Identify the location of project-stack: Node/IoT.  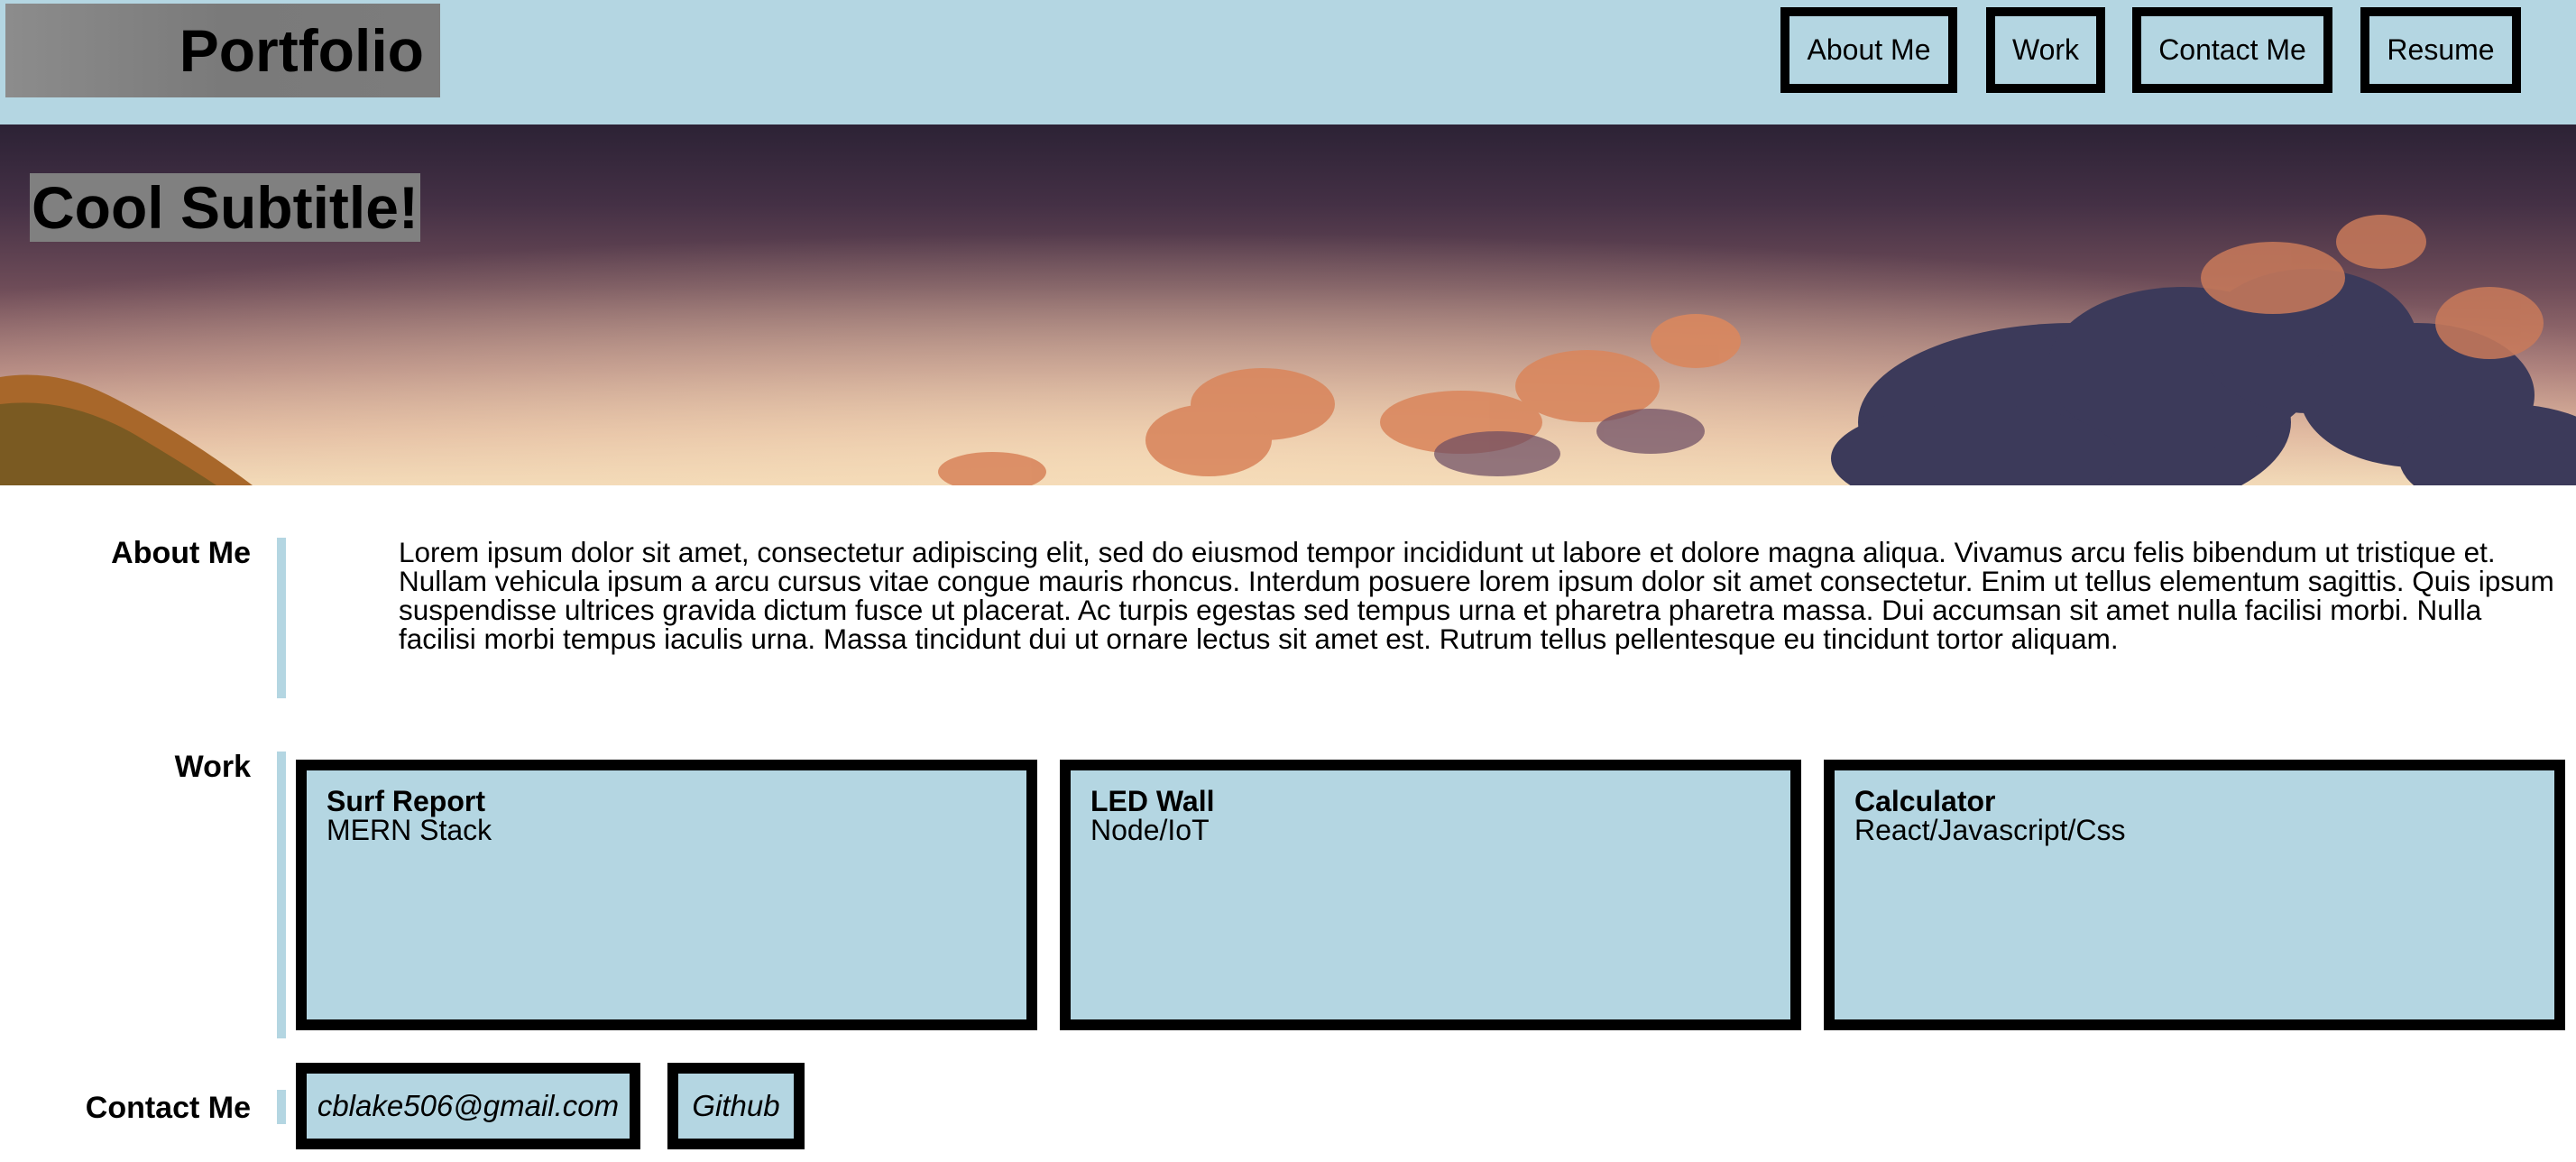
(1150, 830).